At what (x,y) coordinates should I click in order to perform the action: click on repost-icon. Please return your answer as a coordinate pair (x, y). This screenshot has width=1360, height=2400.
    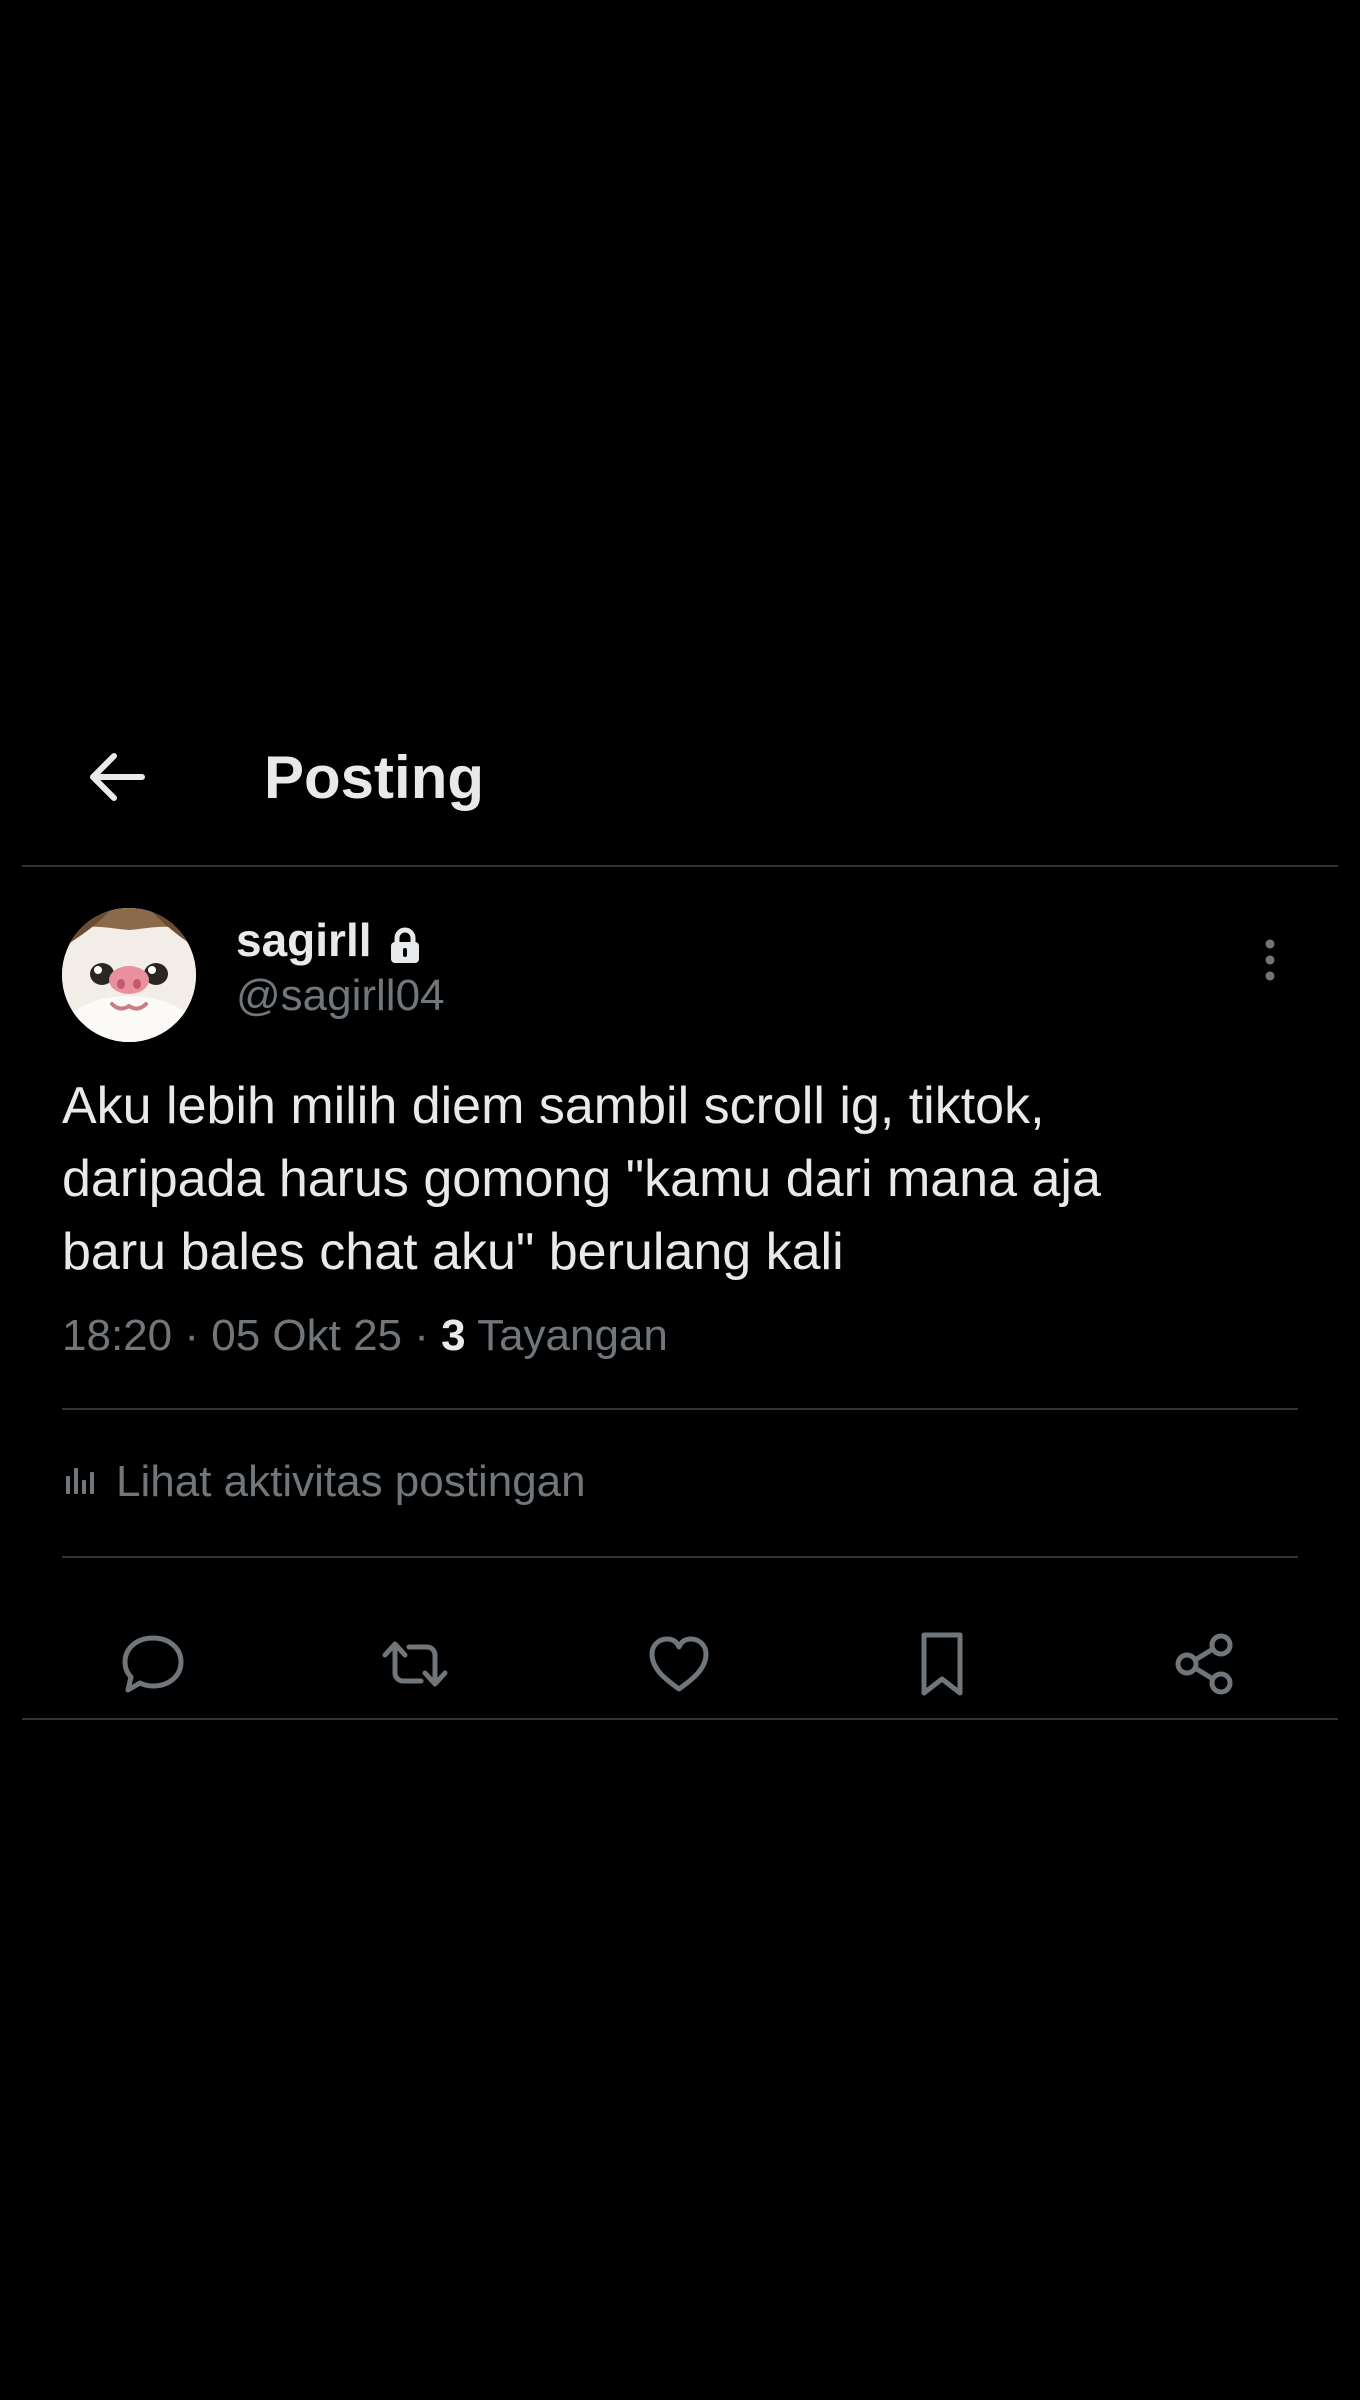
    Looking at the image, I should click on (415, 1666).